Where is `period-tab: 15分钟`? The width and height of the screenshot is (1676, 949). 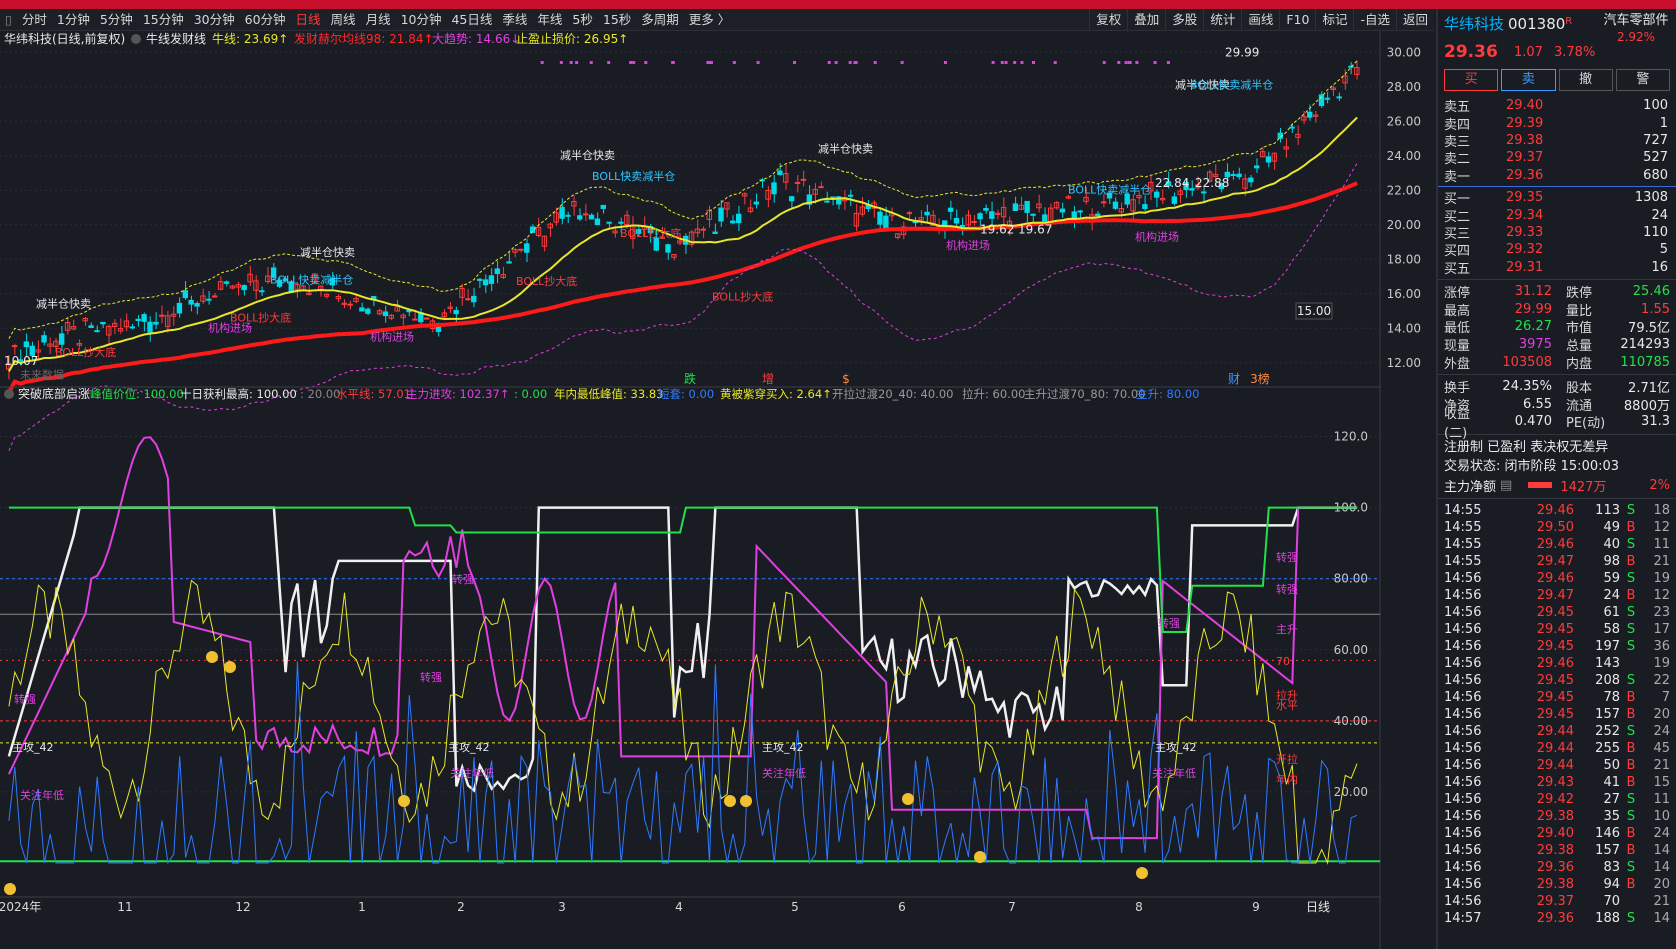
period-tab: 15分钟 is located at coordinates (163, 20).